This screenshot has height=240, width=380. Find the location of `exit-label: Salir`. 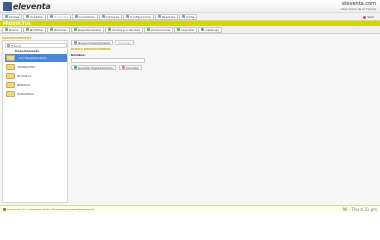

exit-label: Salir is located at coordinates (370, 17).